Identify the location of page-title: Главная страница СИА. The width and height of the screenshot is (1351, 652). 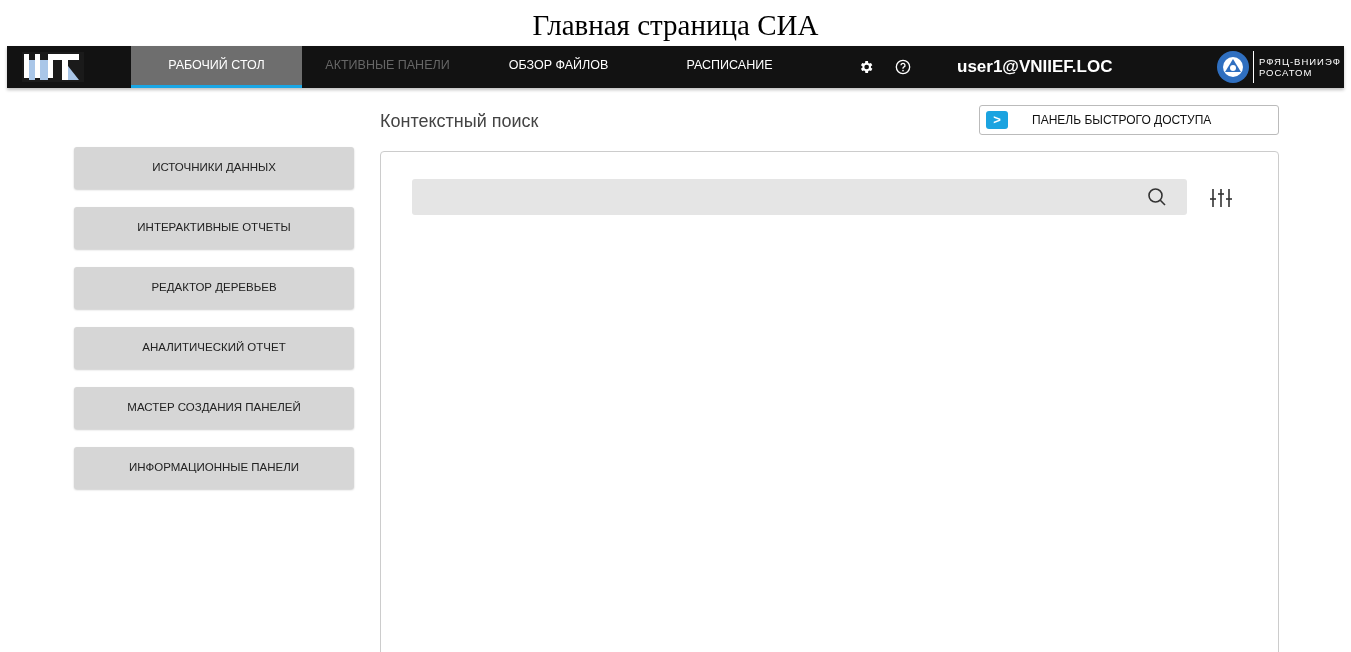
(675, 23).